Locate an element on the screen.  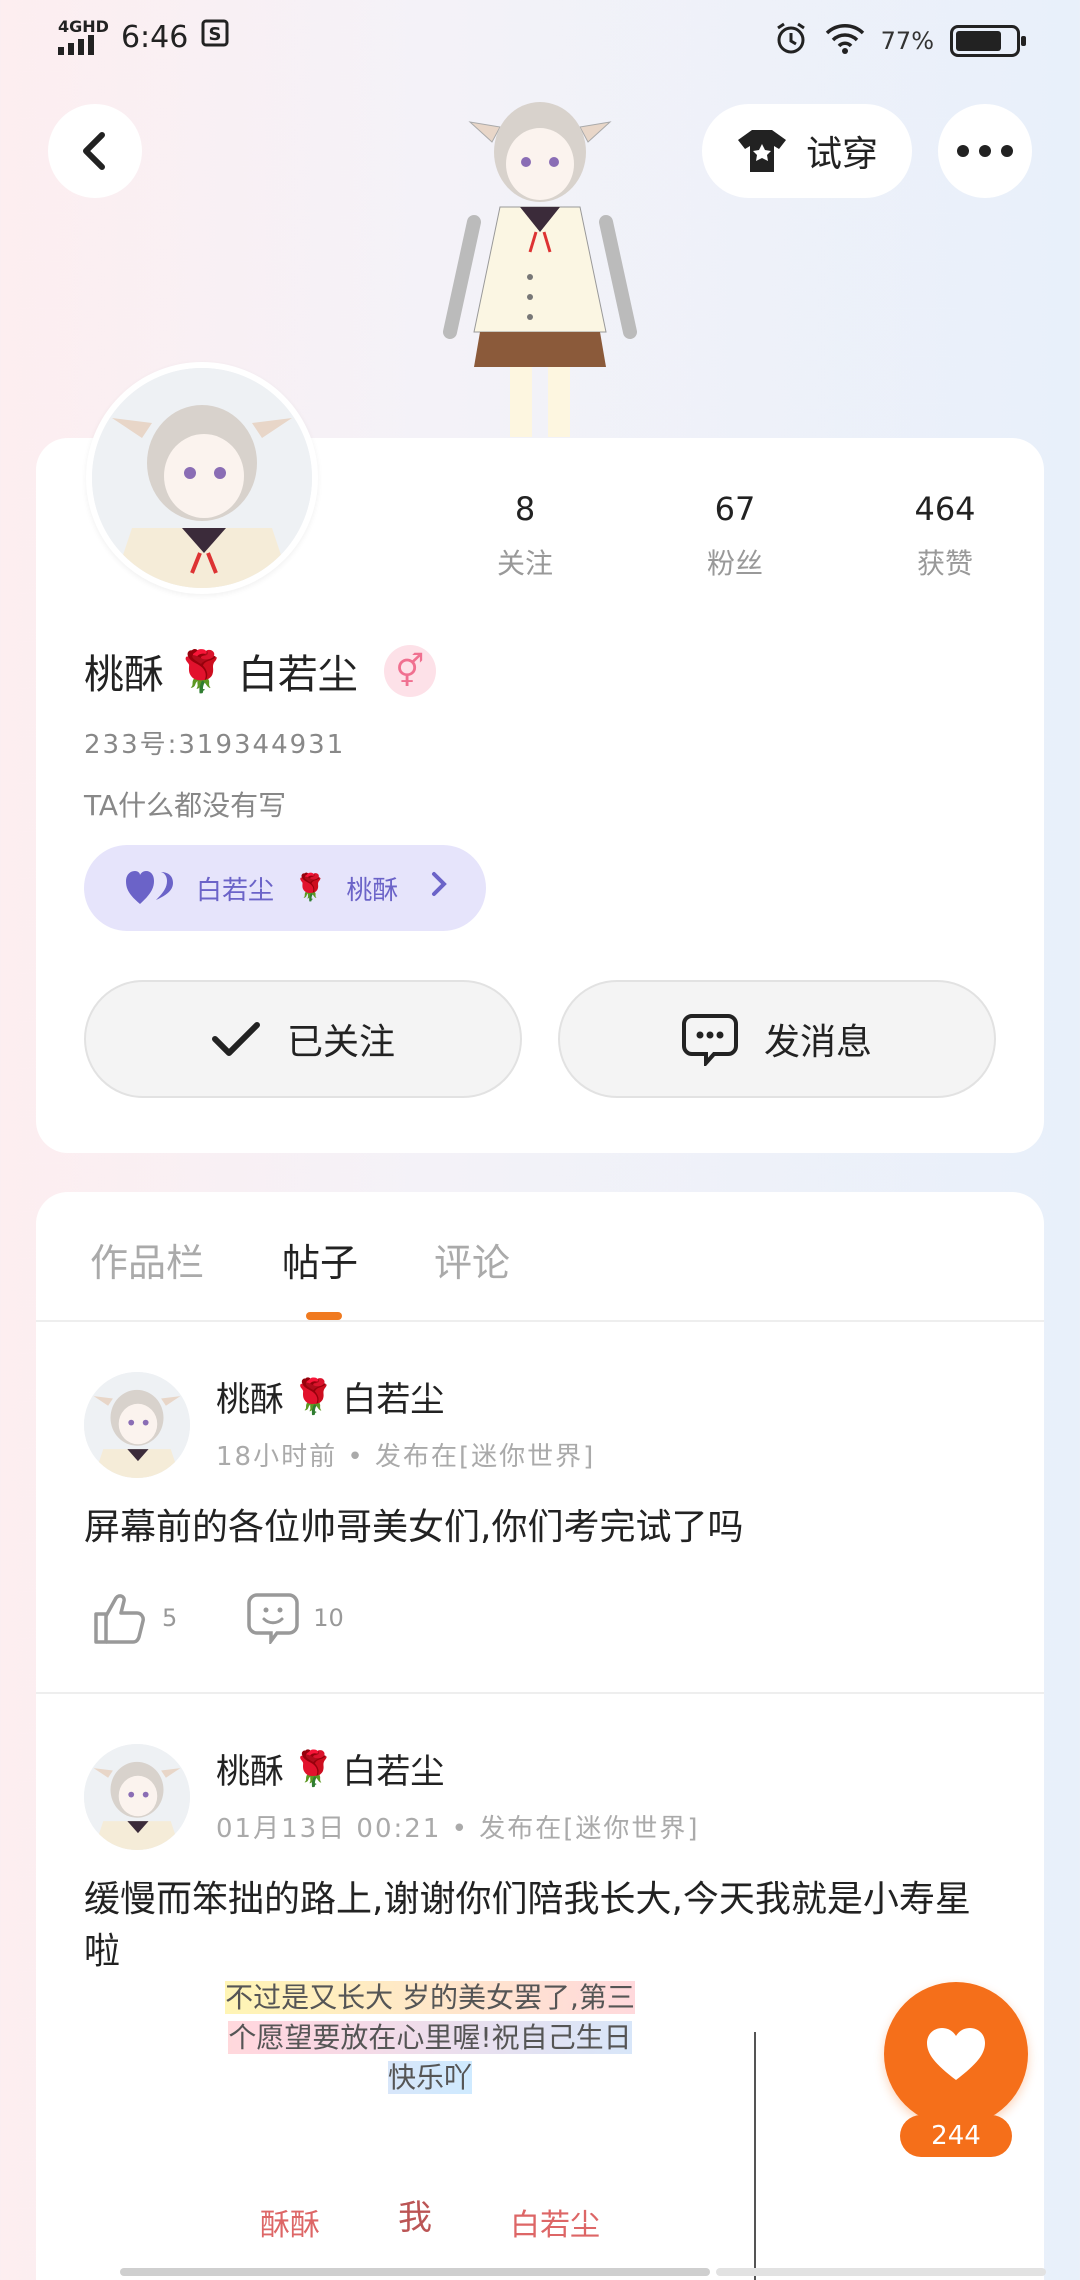
try-on-label: 试穿 is located at coordinates (841, 154).